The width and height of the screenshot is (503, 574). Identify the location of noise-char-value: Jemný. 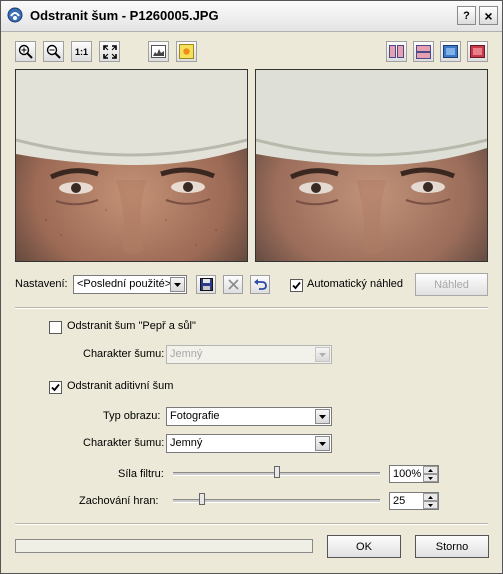
(186, 443).